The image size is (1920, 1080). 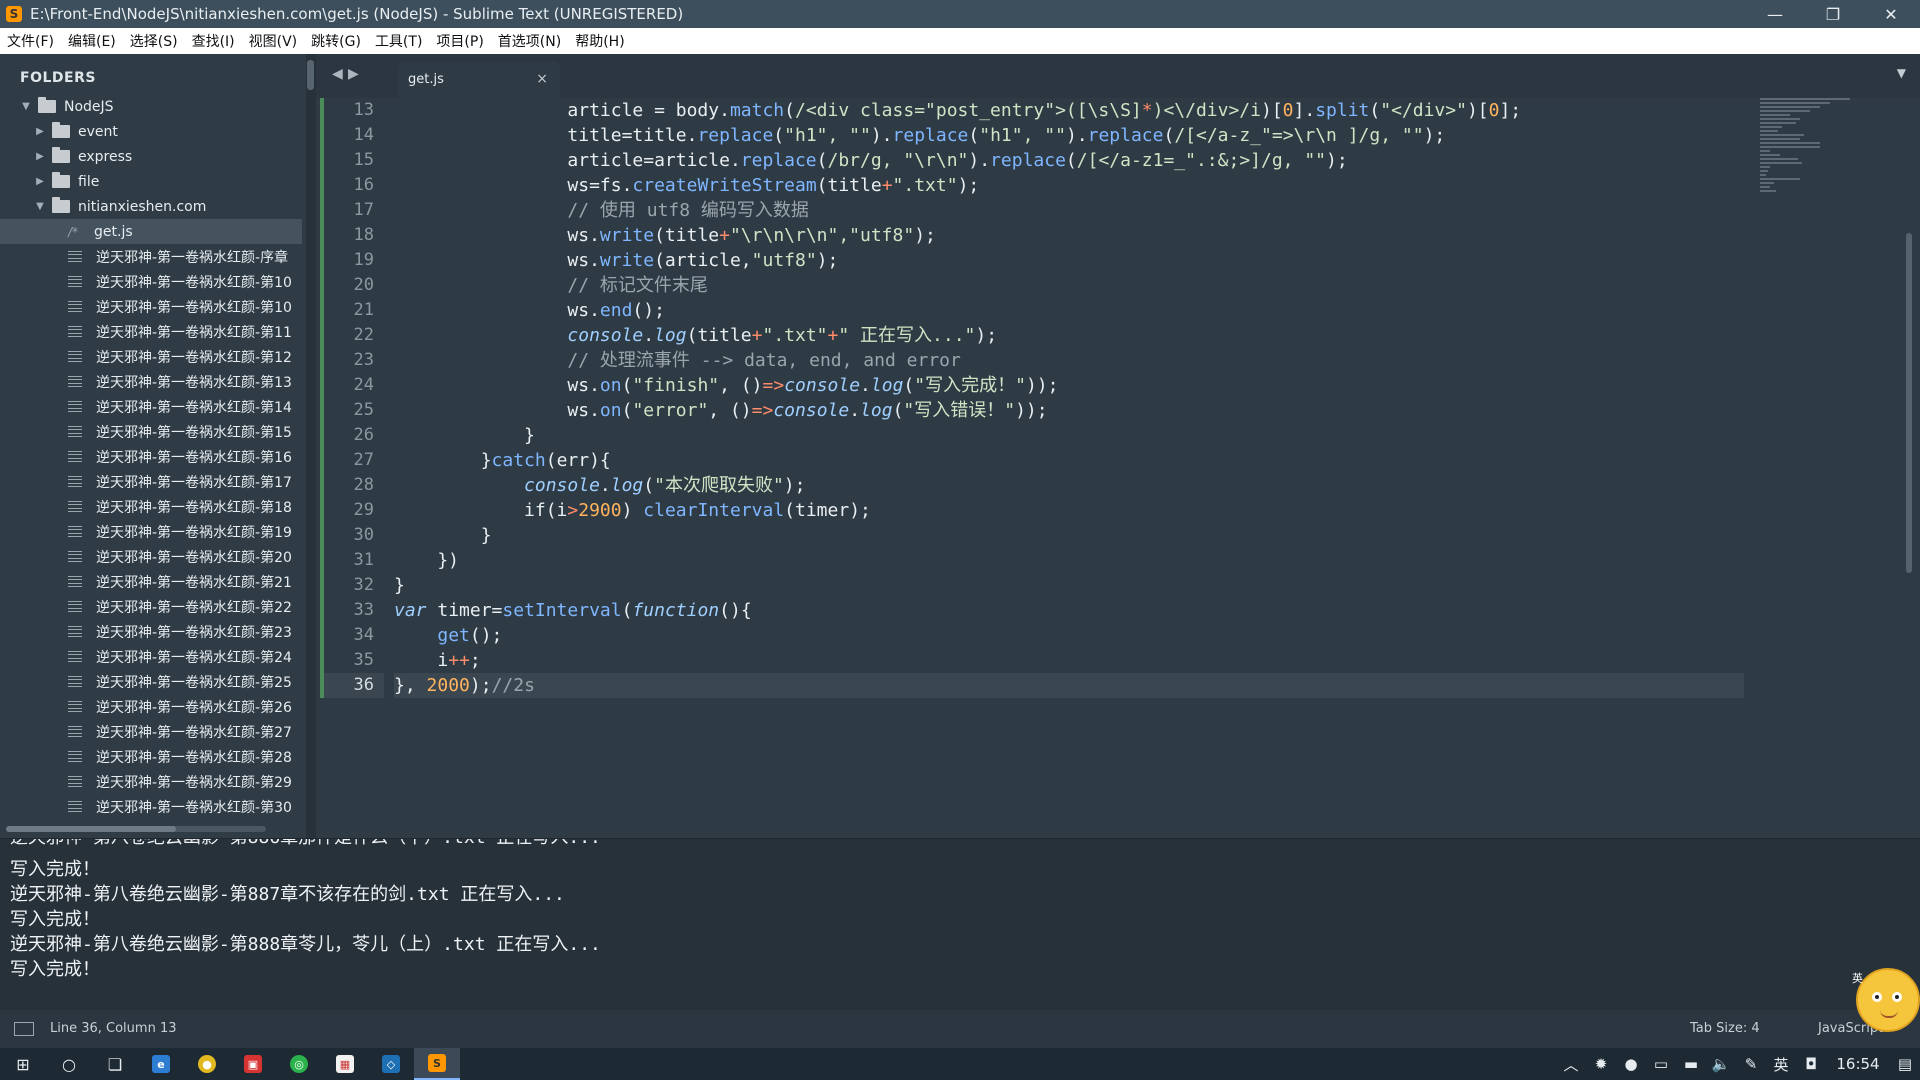 What do you see at coordinates (1069, 685) in the screenshot?
I see `code-line: }, 2000);//2s` at bounding box center [1069, 685].